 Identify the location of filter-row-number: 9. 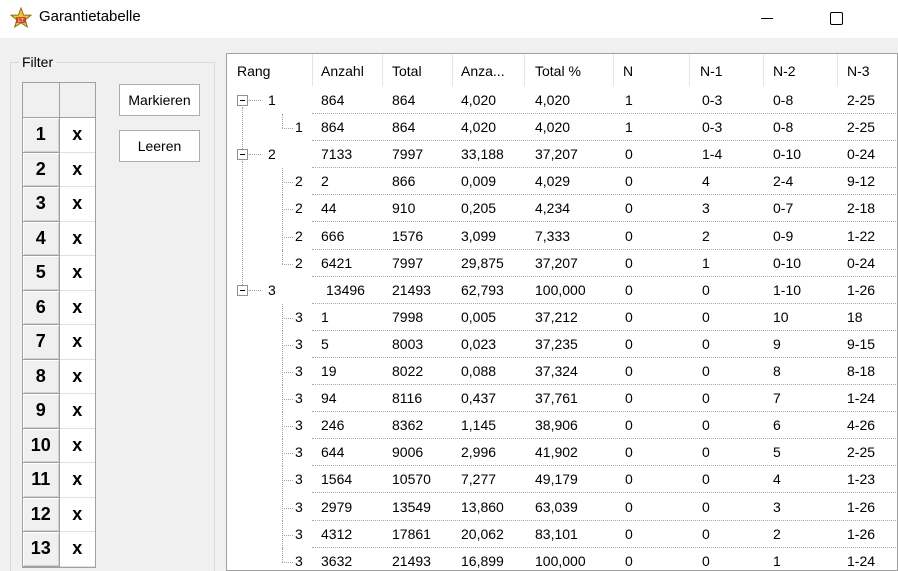
(41, 411).